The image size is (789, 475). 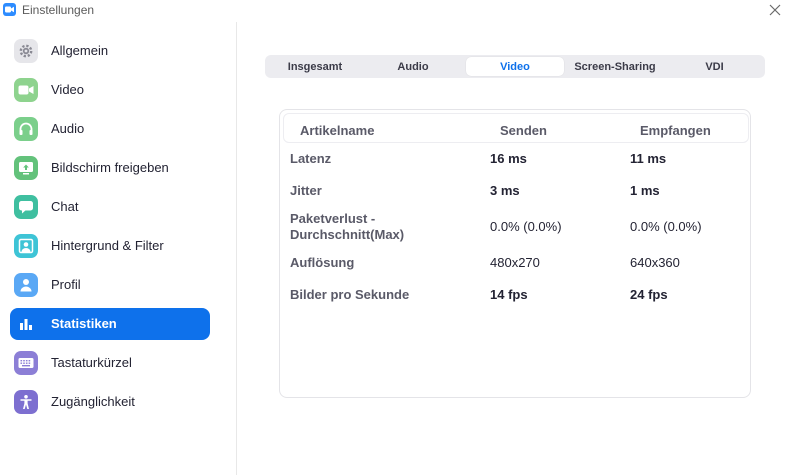 What do you see at coordinates (26, 129) in the screenshot?
I see `headphones-icon` at bounding box center [26, 129].